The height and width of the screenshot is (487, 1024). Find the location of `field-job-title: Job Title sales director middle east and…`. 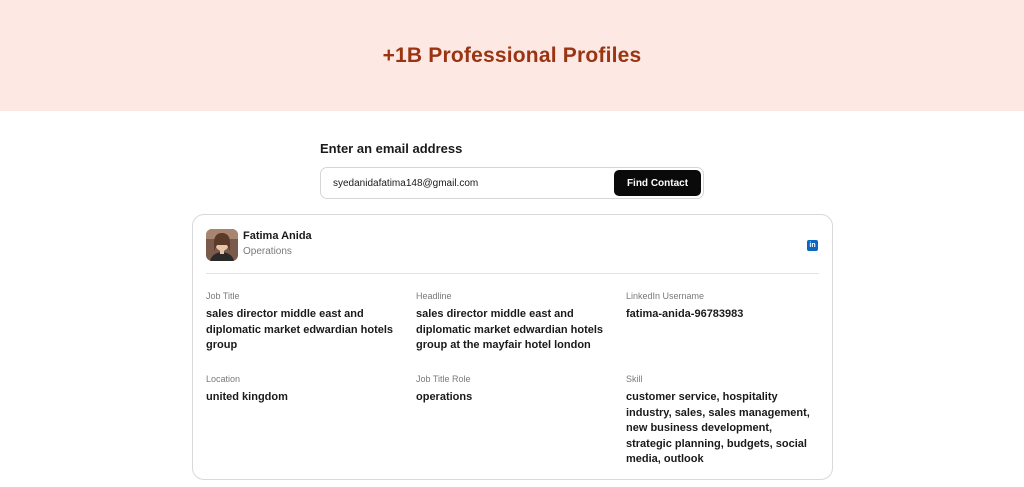

field-job-title: Job Title sales director middle east and… is located at coordinates (301, 322).